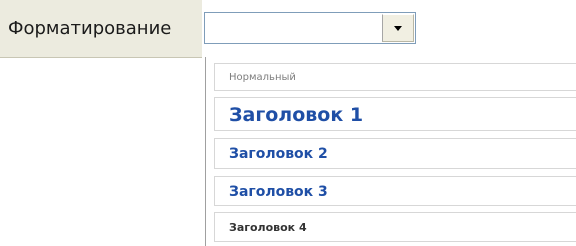 The image size is (576, 246). Describe the element at coordinates (90, 28) in the screenshot. I see `formatting-label: Форматирование` at that location.